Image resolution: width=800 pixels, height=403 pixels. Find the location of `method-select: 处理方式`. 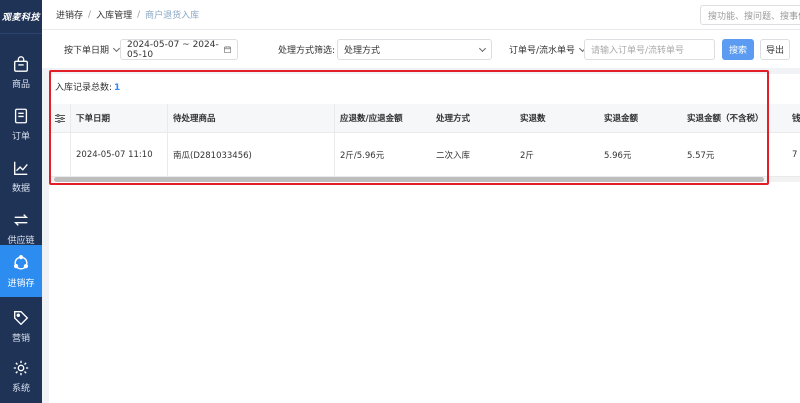

method-select: 处理方式 is located at coordinates (414, 49).